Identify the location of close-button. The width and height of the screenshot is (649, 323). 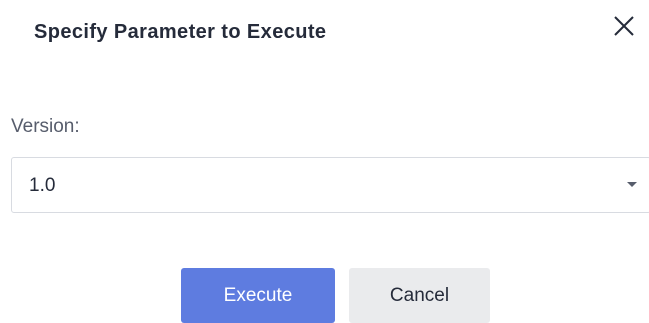
(624, 26).